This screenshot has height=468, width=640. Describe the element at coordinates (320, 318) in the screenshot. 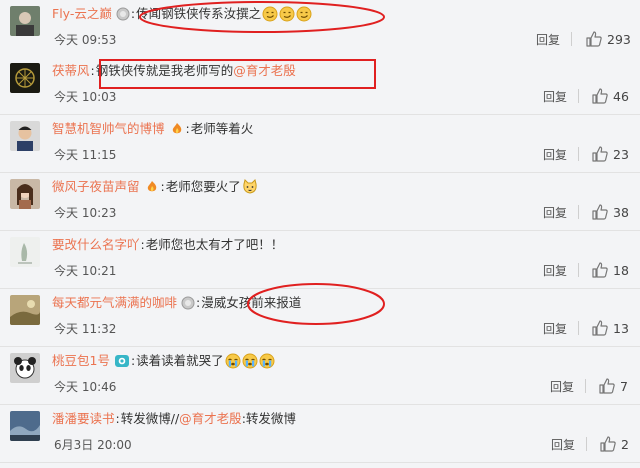

I see `comment-row: 每天都元气满满的咖啡: 漫威女孩前来报道今天 11:32 回复 13` at that location.